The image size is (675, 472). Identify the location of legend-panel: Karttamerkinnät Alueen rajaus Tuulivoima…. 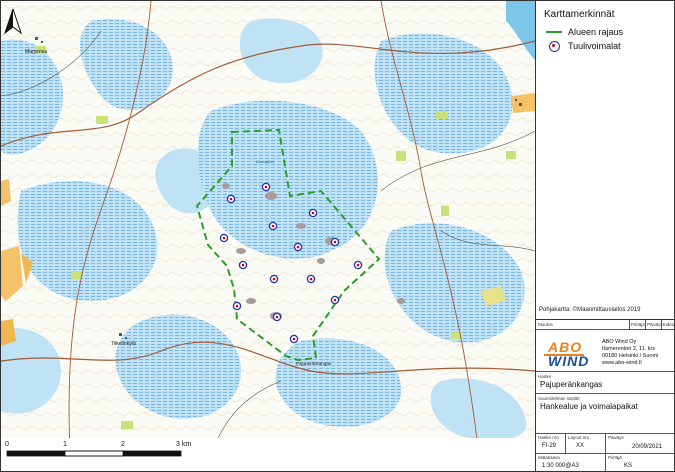
(604, 160).